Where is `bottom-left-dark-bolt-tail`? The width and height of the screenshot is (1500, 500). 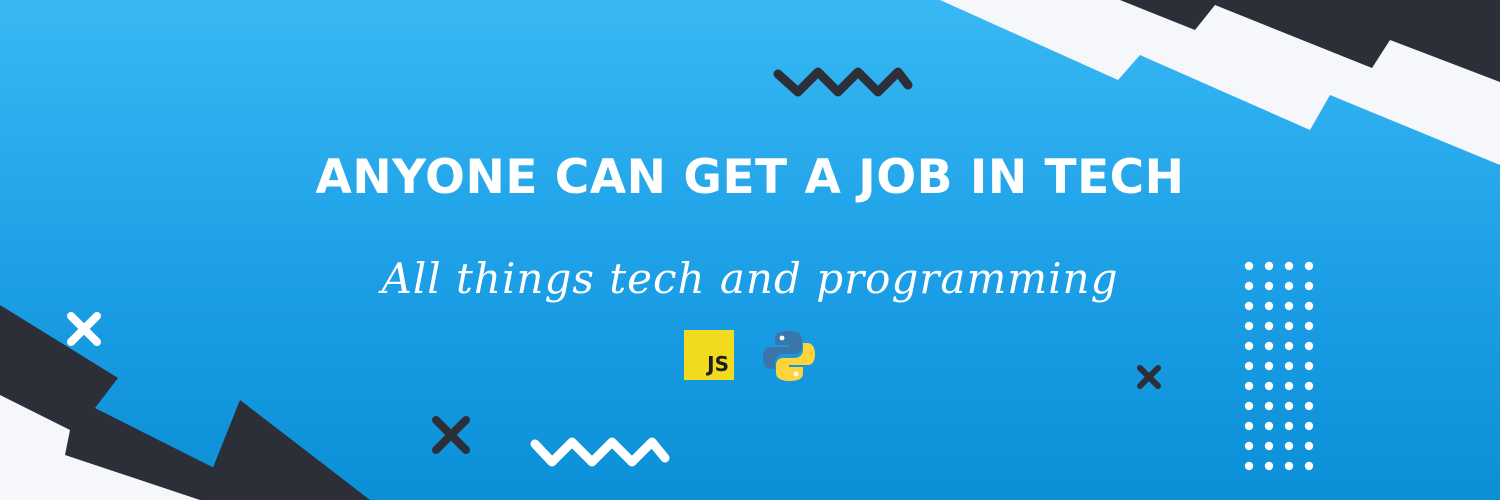 bottom-left-dark-bolt-tail is located at coordinates (285, 450).